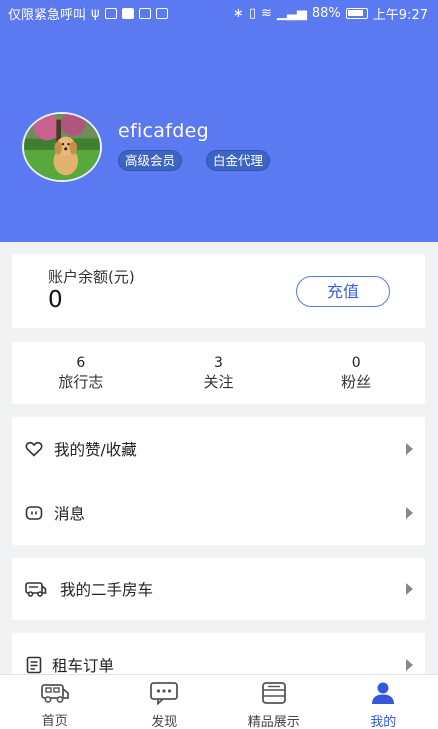 Image resolution: width=438 pixels, height=729 pixels. Describe the element at coordinates (144, 13) in the screenshot. I see `location-app-icon` at that location.